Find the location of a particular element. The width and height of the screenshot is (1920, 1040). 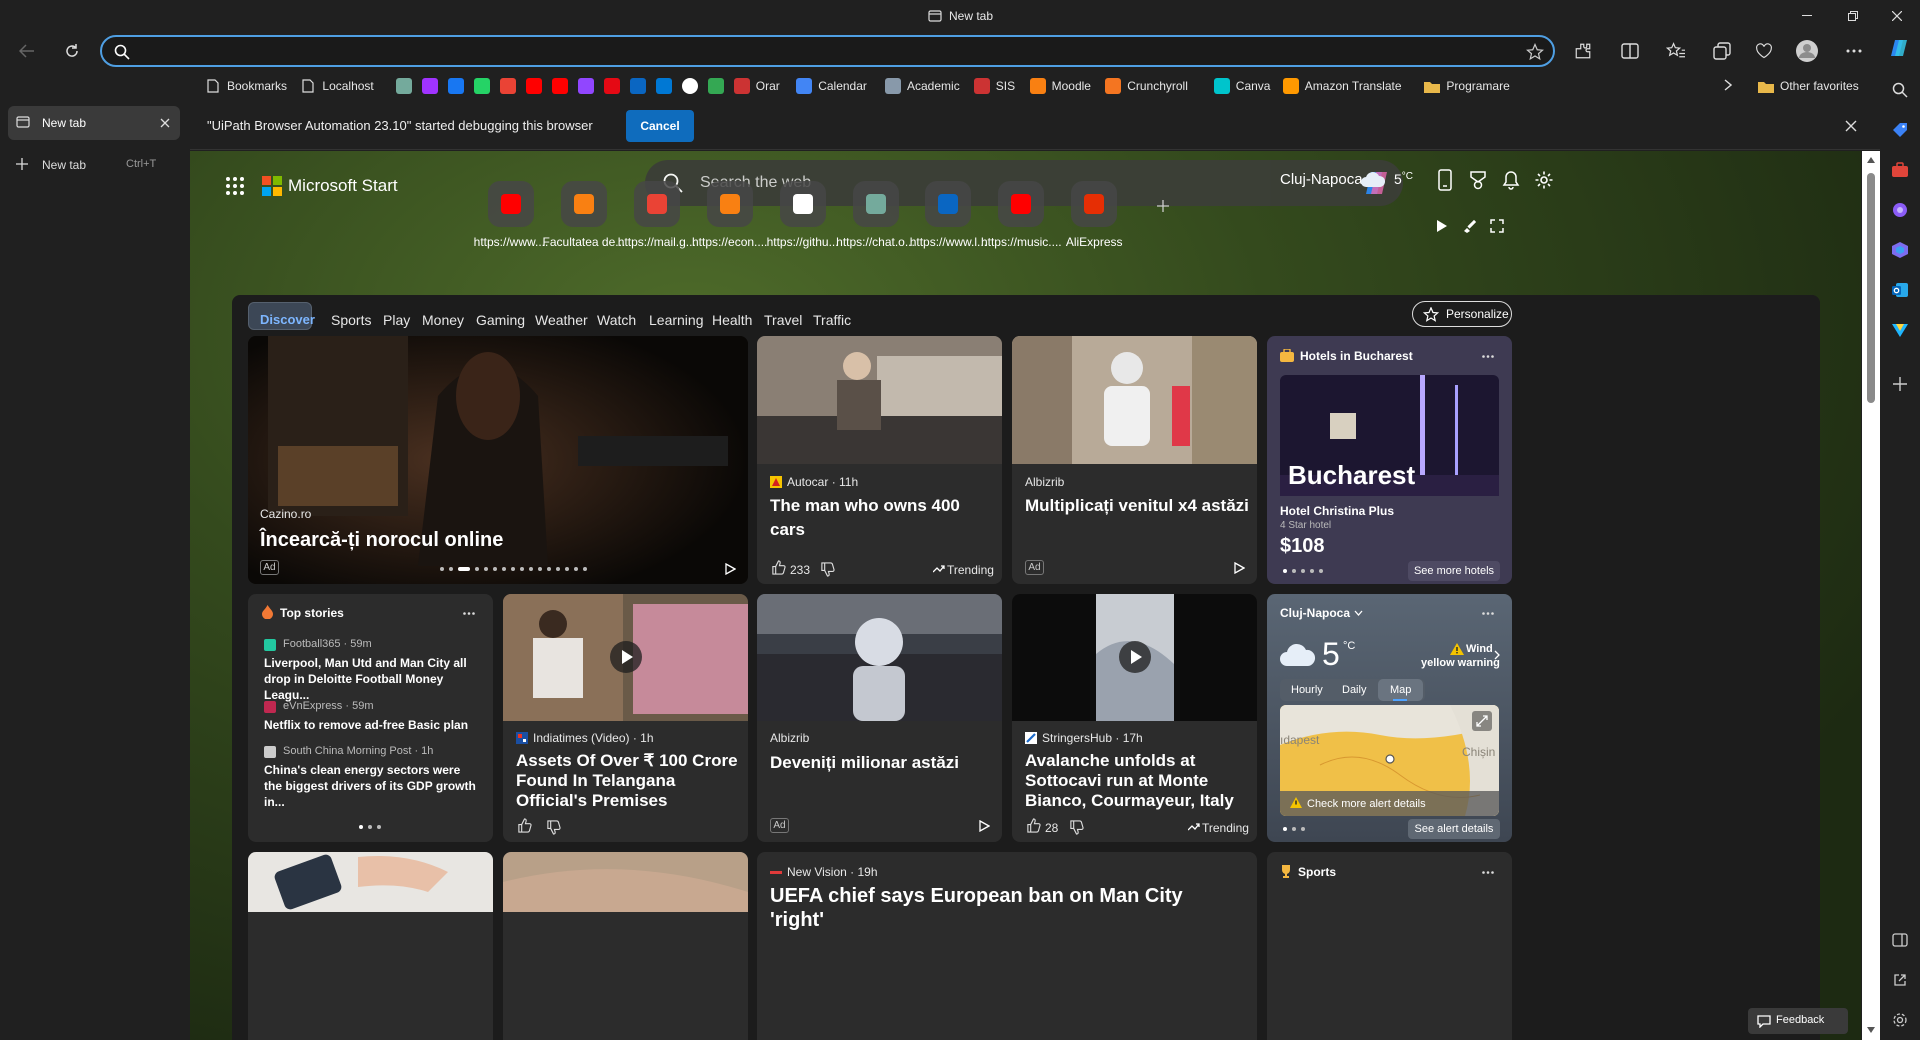

bookmark-outlook is located at coordinates (663, 86).